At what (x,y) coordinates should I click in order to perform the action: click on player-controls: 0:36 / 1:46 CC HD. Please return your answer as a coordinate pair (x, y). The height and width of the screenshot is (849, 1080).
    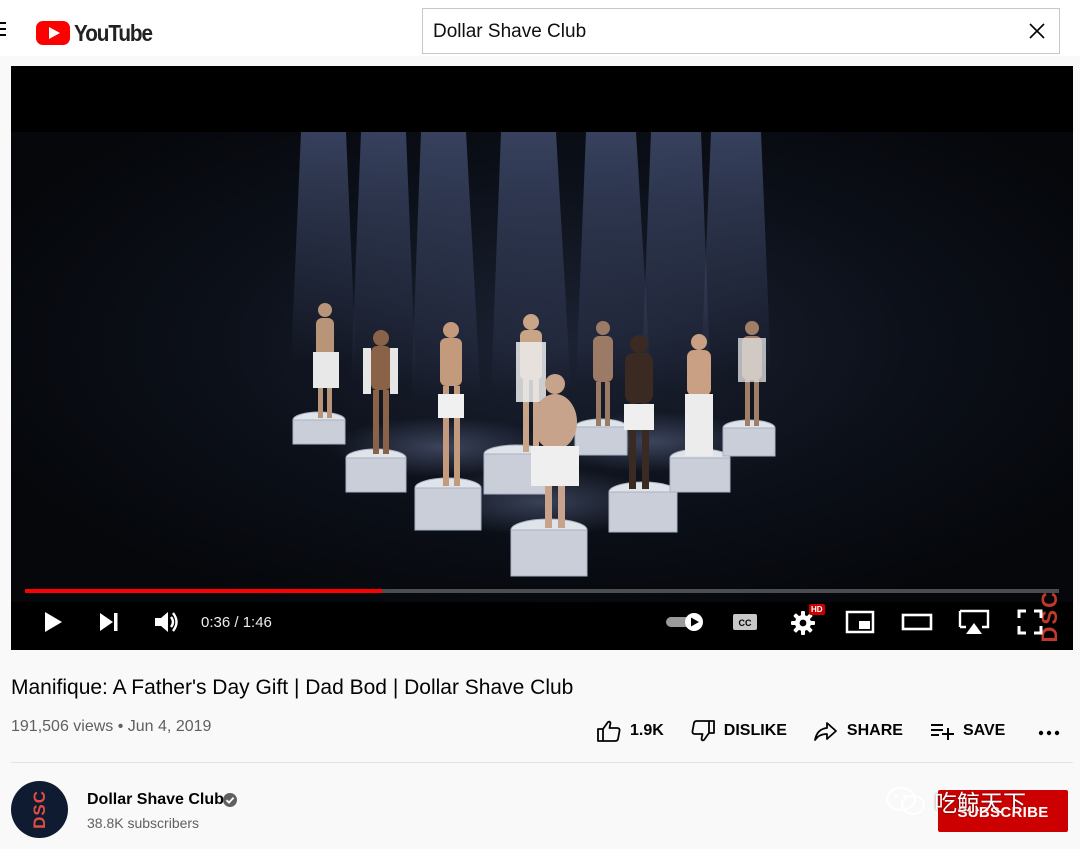
    Looking at the image, I should click on (542, 622).